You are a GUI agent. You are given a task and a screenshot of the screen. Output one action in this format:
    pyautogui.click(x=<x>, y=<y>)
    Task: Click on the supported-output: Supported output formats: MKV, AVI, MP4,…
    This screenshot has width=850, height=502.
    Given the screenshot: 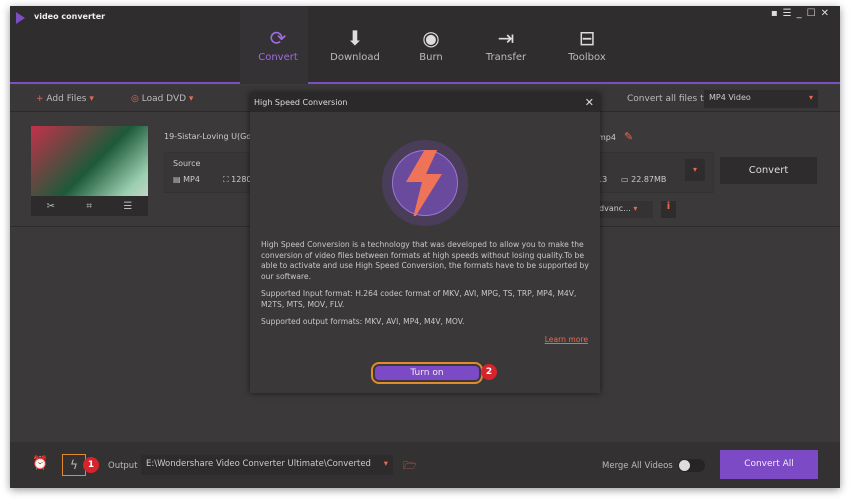 What is the action you would take?
    pyautogui.click(x=363, y=321)
    